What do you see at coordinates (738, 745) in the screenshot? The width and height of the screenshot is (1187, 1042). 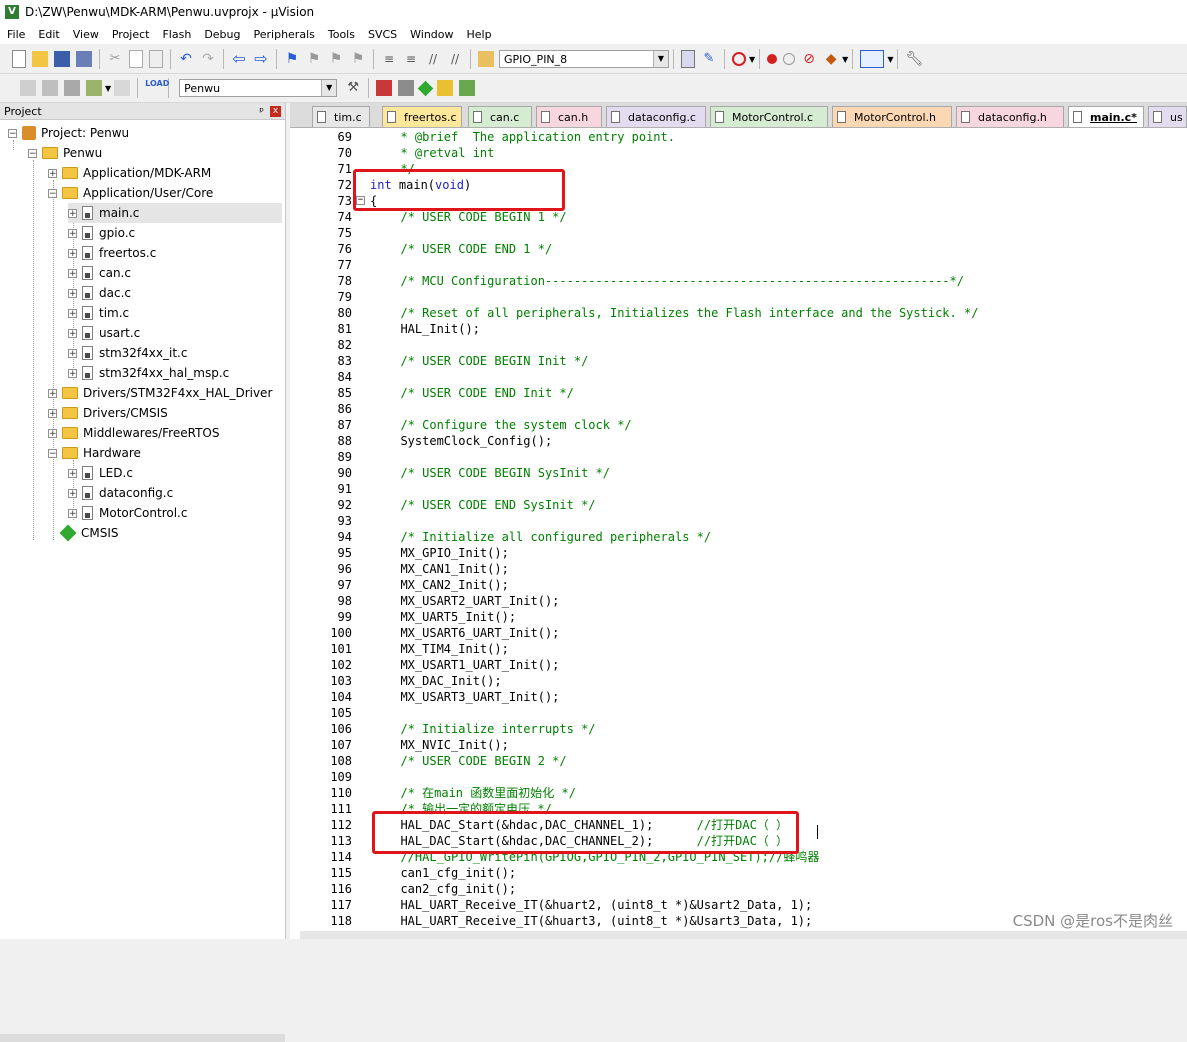 I see `code-line: 107 MX_NVIC_Init();` at bounding box center [738, 745].